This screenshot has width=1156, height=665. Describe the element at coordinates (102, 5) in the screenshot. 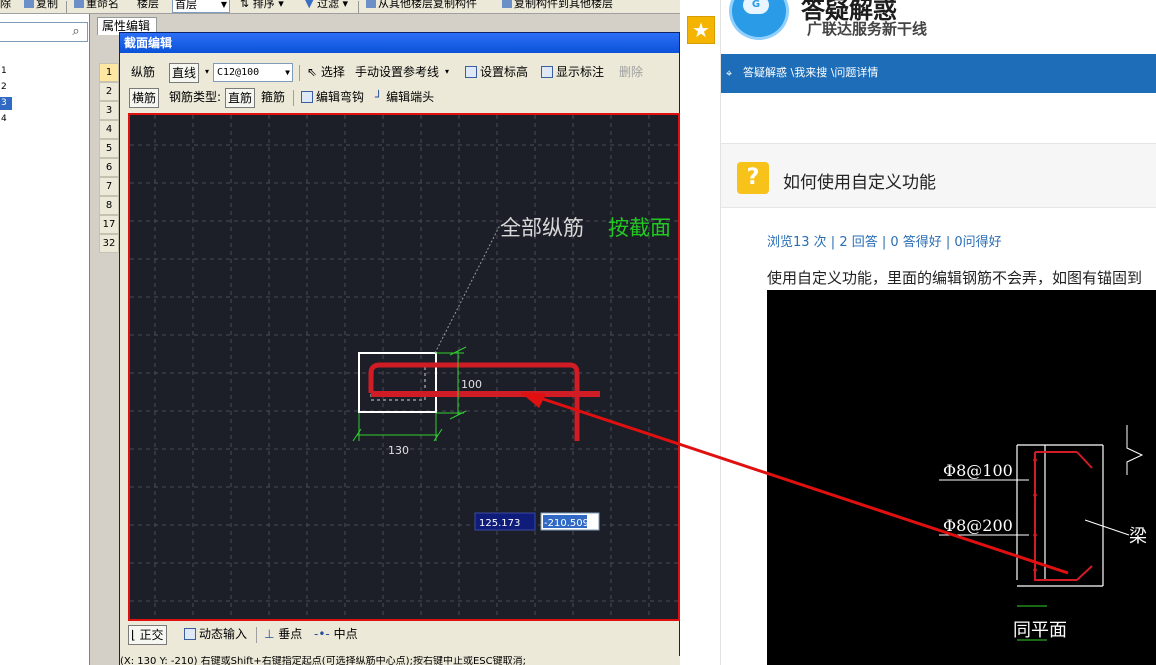

I see `toolbar-rename-label: 重命名` at that location.